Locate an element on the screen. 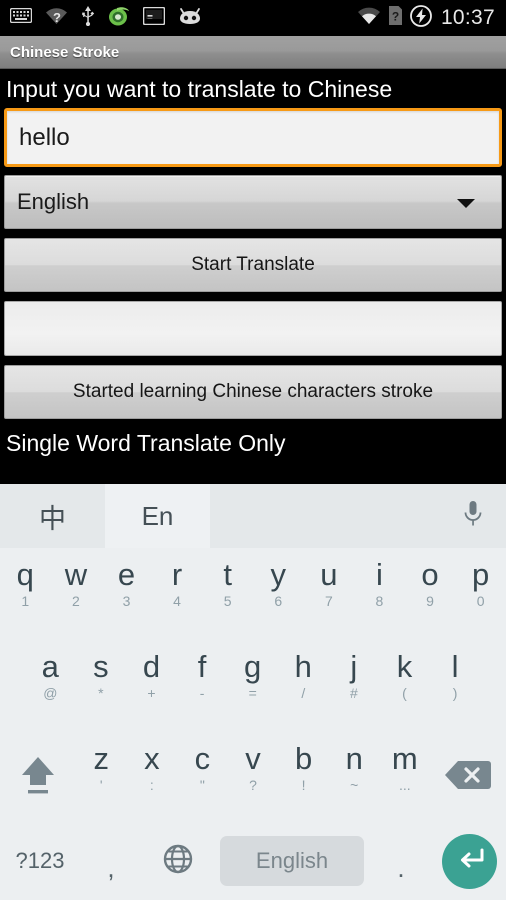  status-bar: ? _ ? 10:37 is located at coordinates (253, 18).